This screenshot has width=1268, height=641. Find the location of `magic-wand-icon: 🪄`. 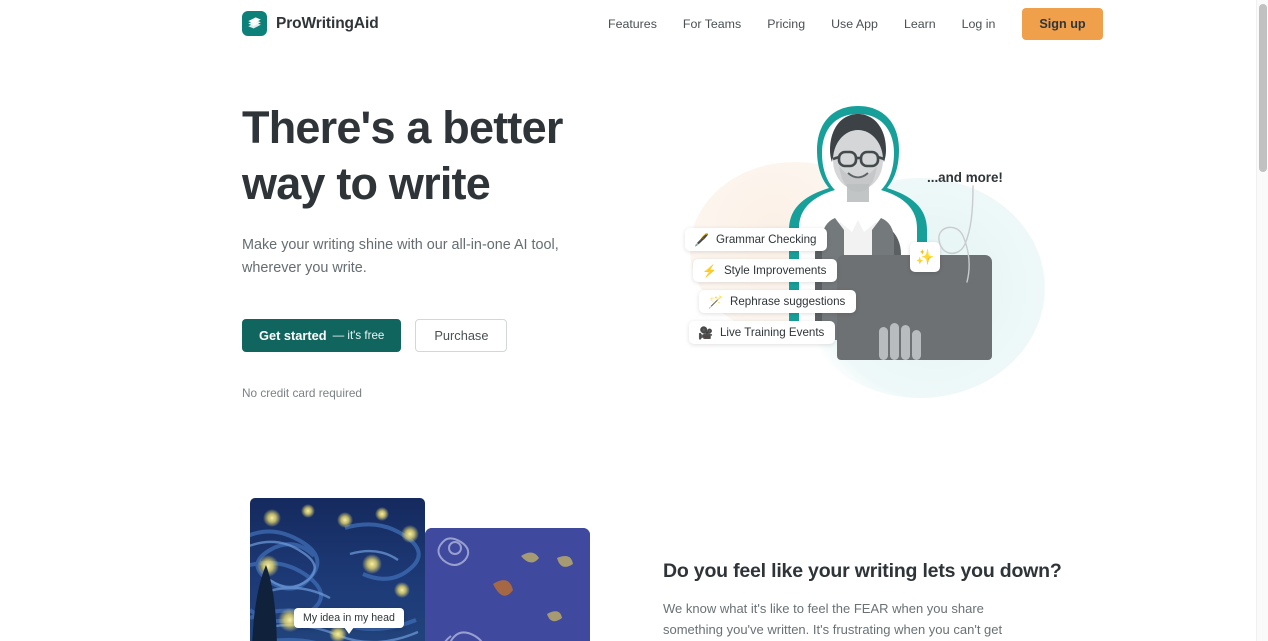

magic-wand-icon: 🪄 is located at coordinates (715, 301).